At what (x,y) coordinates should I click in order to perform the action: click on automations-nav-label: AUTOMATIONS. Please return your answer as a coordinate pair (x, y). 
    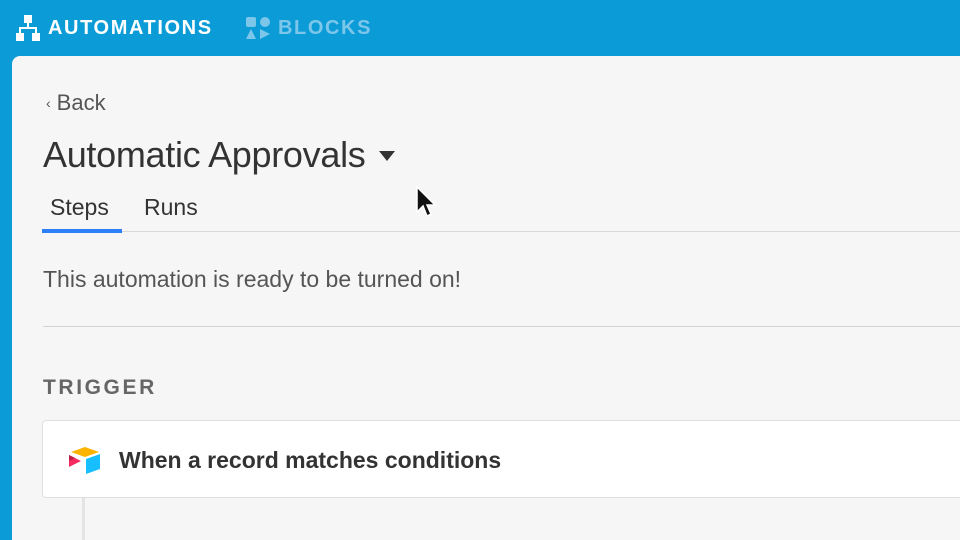
    Looking at the image, I should click on (130, 27).